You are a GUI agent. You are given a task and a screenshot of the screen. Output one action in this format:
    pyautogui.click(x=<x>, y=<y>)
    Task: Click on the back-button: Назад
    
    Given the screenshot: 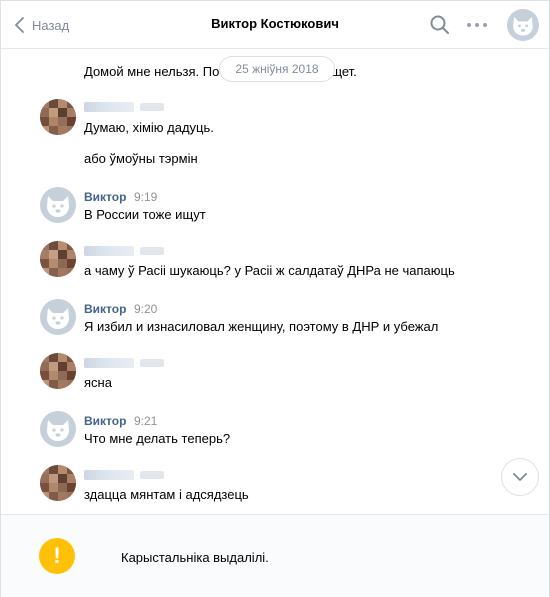 What is the action you would take?
    pyautogui.click(x=42, y=25)
    